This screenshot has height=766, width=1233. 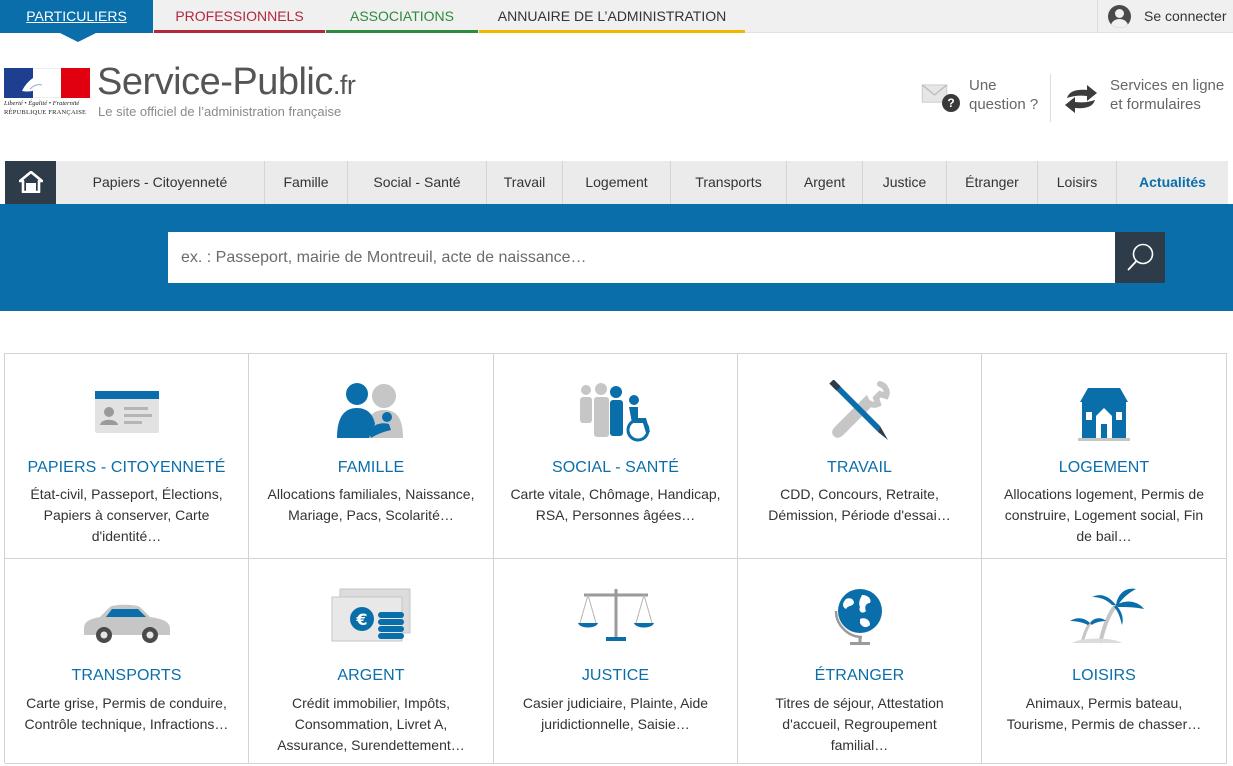 What do you see at coordinates (1172, 182) in the screenshot?
I see `nav-actualites: Actualités` at bounding box center [1172, 182].